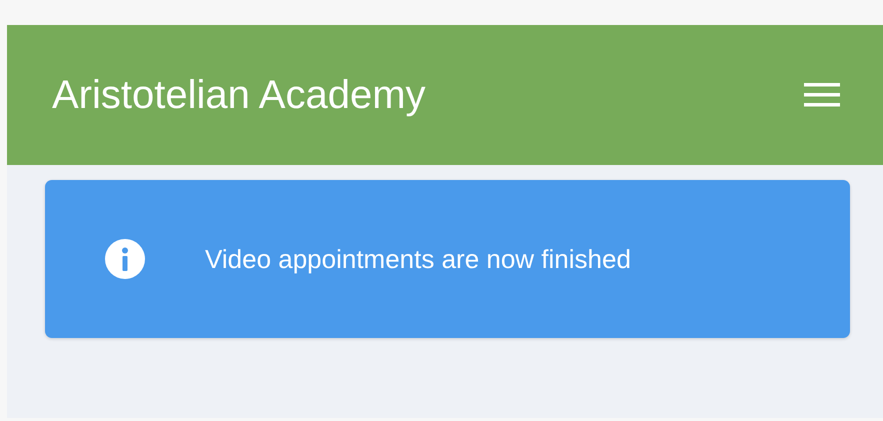 Image resolution: width=883 pixels, height=421 pixels. What do you see at coordinates (418, 259) in the screenshot?
I see `alert-message: Video appointments are now finished` at bounding box center [418, 259].